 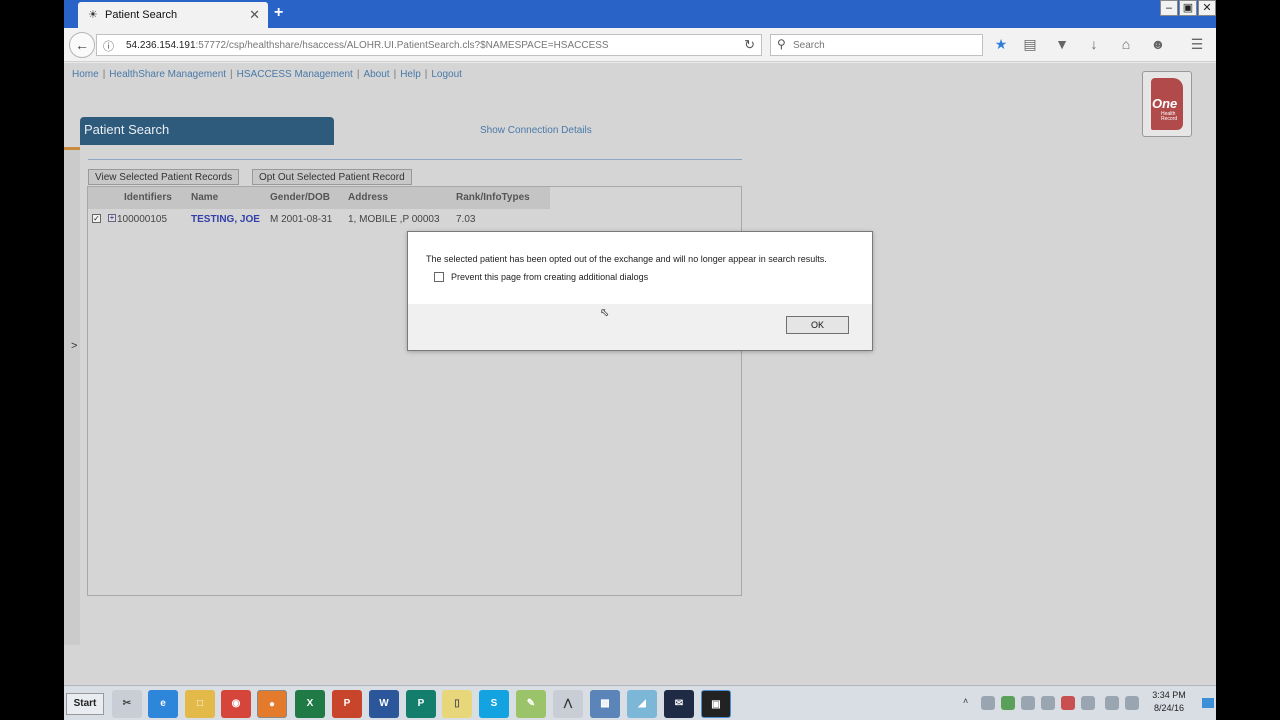 I want to click on browser-tab: ☀ Patient Search ✕, so click(x=173, y=15).